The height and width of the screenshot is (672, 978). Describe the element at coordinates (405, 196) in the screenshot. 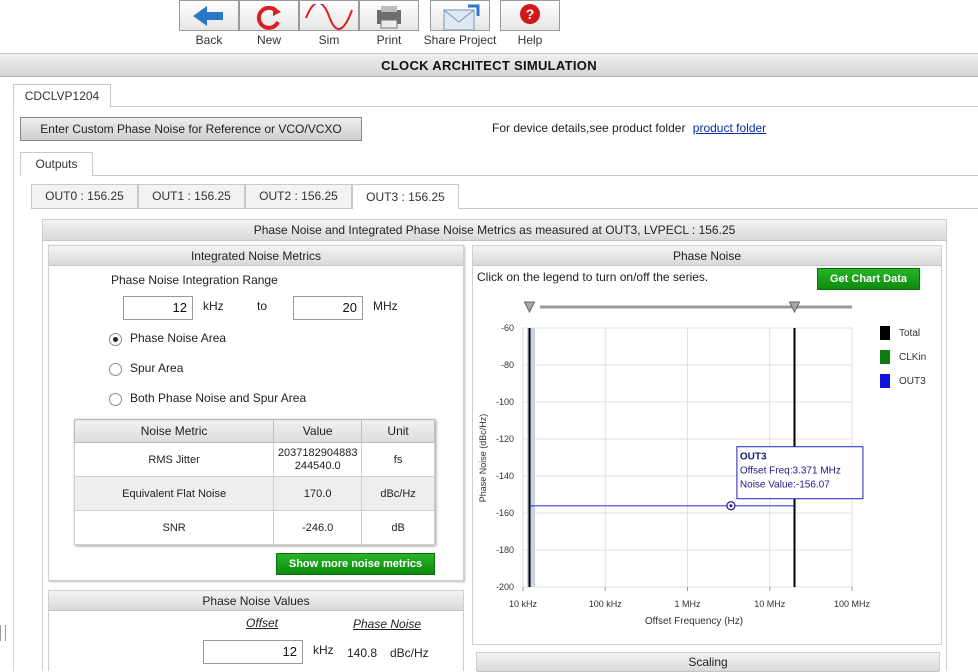

I see `tab-out3: OUT3 : 156.25` at that location.